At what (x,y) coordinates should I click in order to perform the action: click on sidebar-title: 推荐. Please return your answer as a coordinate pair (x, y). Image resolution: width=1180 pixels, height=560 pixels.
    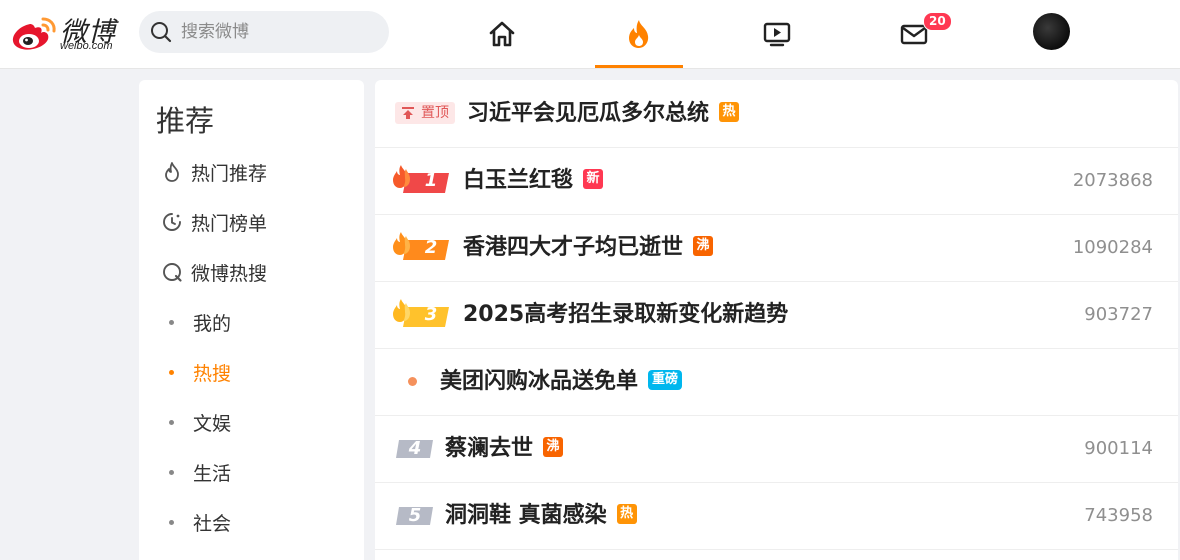
    Looking at the image, I should click on (185, 121).